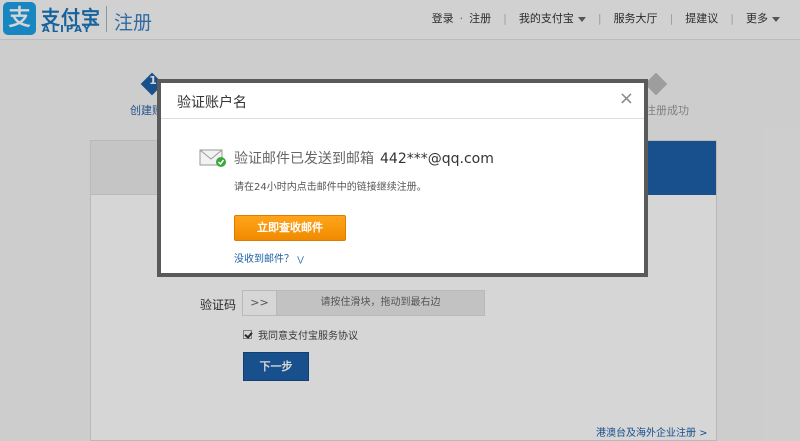 The image size is (800, 441). What do you see at coordinates (264, 259) in the screenshot?
I see `no-mail-label: 没收到邮件？` at bounding box center [264, 259].